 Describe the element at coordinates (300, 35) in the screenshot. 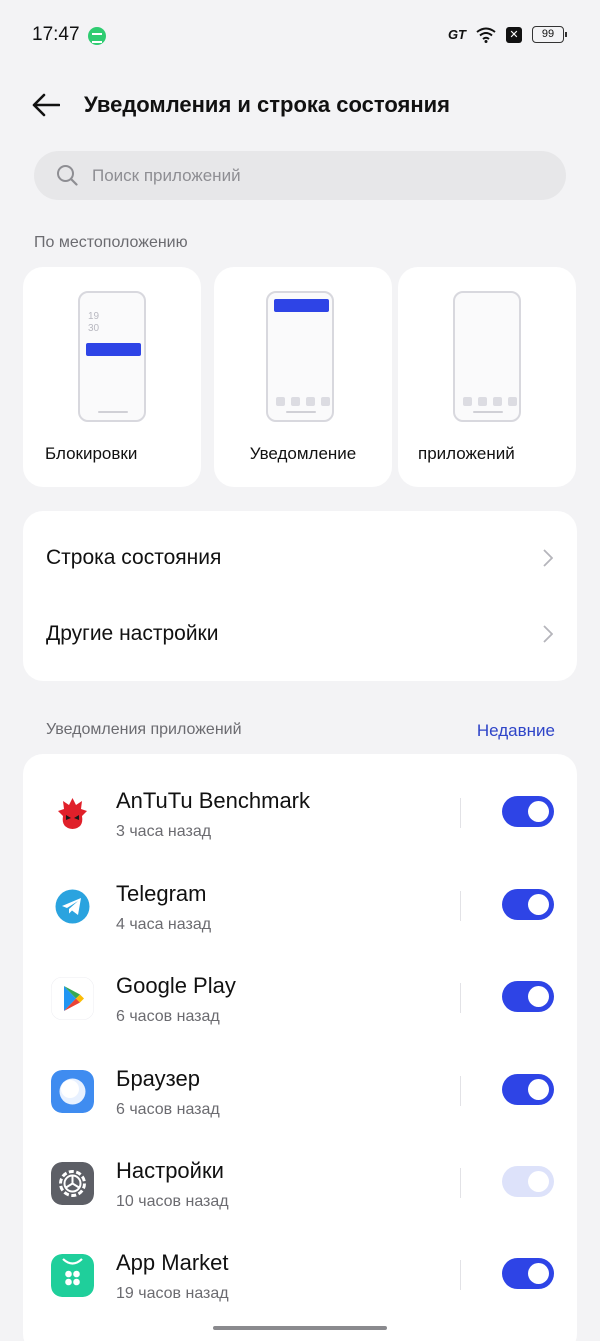

I see `status-bar: 17:47 GT ✕ 99` at that location.